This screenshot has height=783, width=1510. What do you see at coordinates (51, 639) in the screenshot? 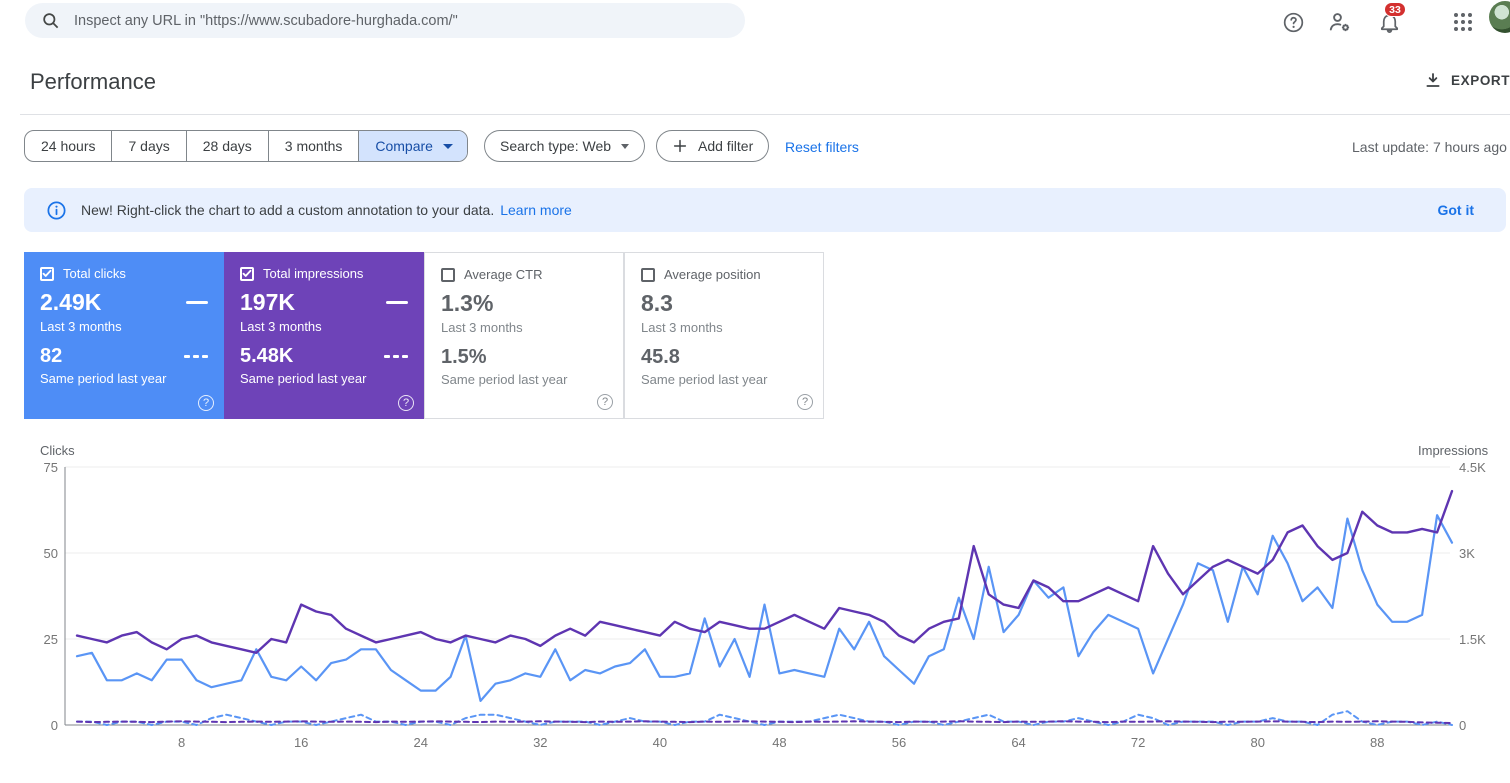
I see `svg-text: 25` at bounding box center [51, 639].